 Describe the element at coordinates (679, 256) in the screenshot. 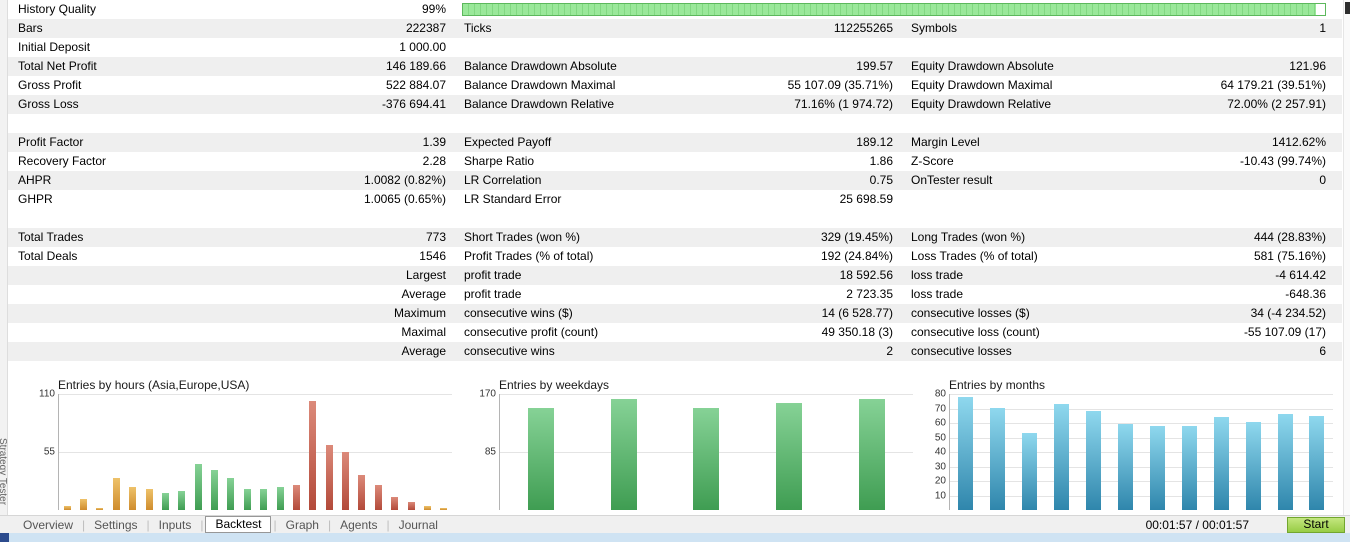

I see `stat-cell: Profit Trades (% of total) 192 (24.84%)` at that location.